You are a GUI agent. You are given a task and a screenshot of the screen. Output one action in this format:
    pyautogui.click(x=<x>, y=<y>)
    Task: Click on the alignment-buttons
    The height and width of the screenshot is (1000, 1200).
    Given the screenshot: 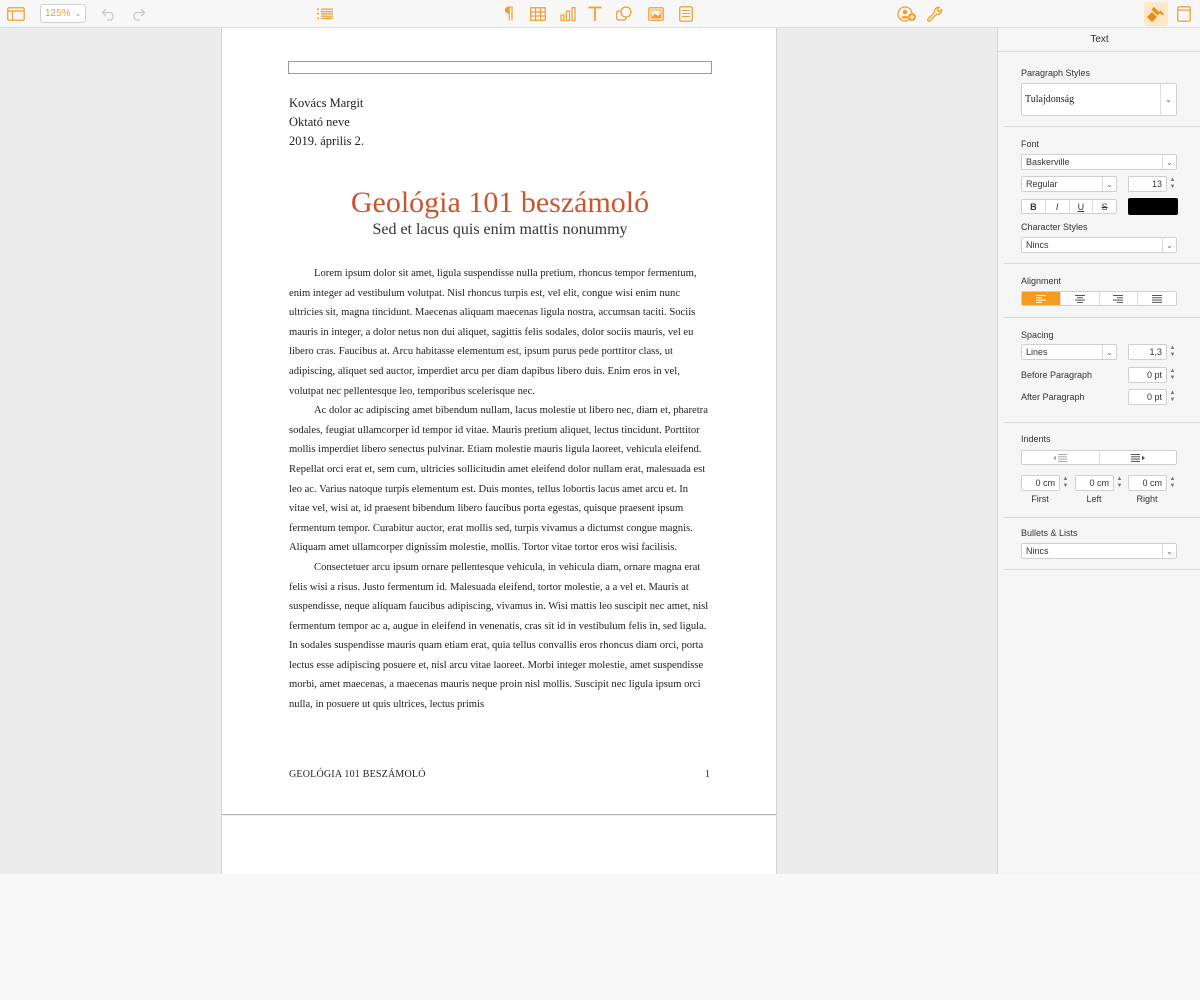 What is the action you would take?
    pyautogui.click(x=1099, y=298)
    